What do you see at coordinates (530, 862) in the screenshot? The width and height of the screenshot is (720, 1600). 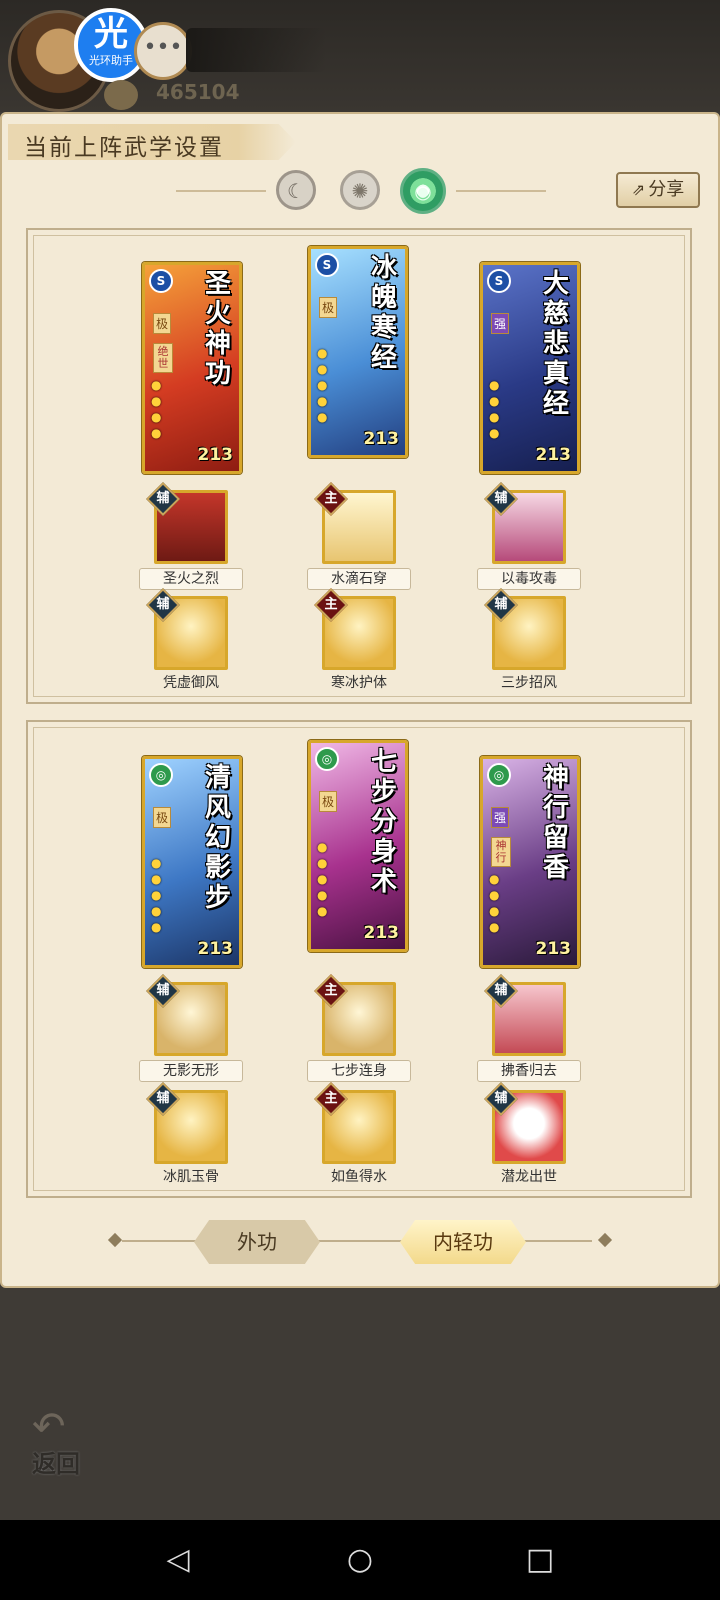 I see `martial-card: ◎ 强 神行 神行留香 ● ● ● ● 213` at bounding box center [530, 862].